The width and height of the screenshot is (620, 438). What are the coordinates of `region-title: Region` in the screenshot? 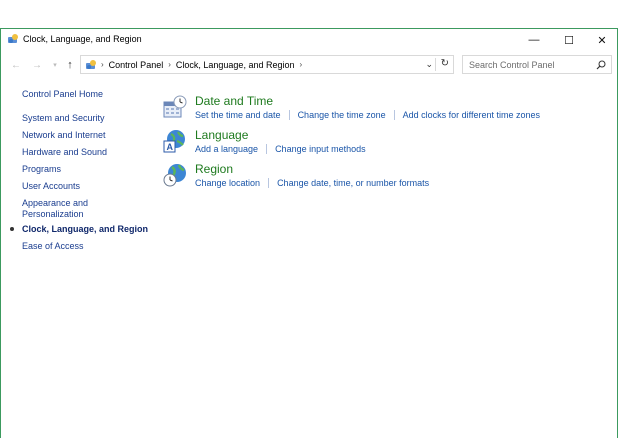 It's located at (214, 169).